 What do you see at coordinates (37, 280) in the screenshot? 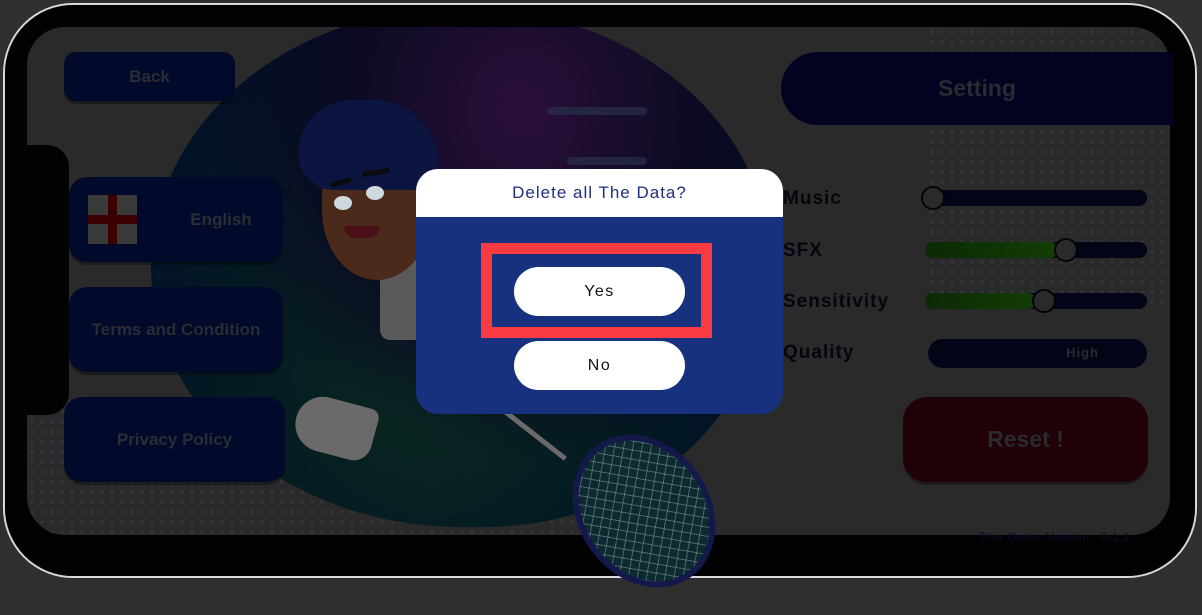
I see `camera-notch` at bounding box center [37, 280].